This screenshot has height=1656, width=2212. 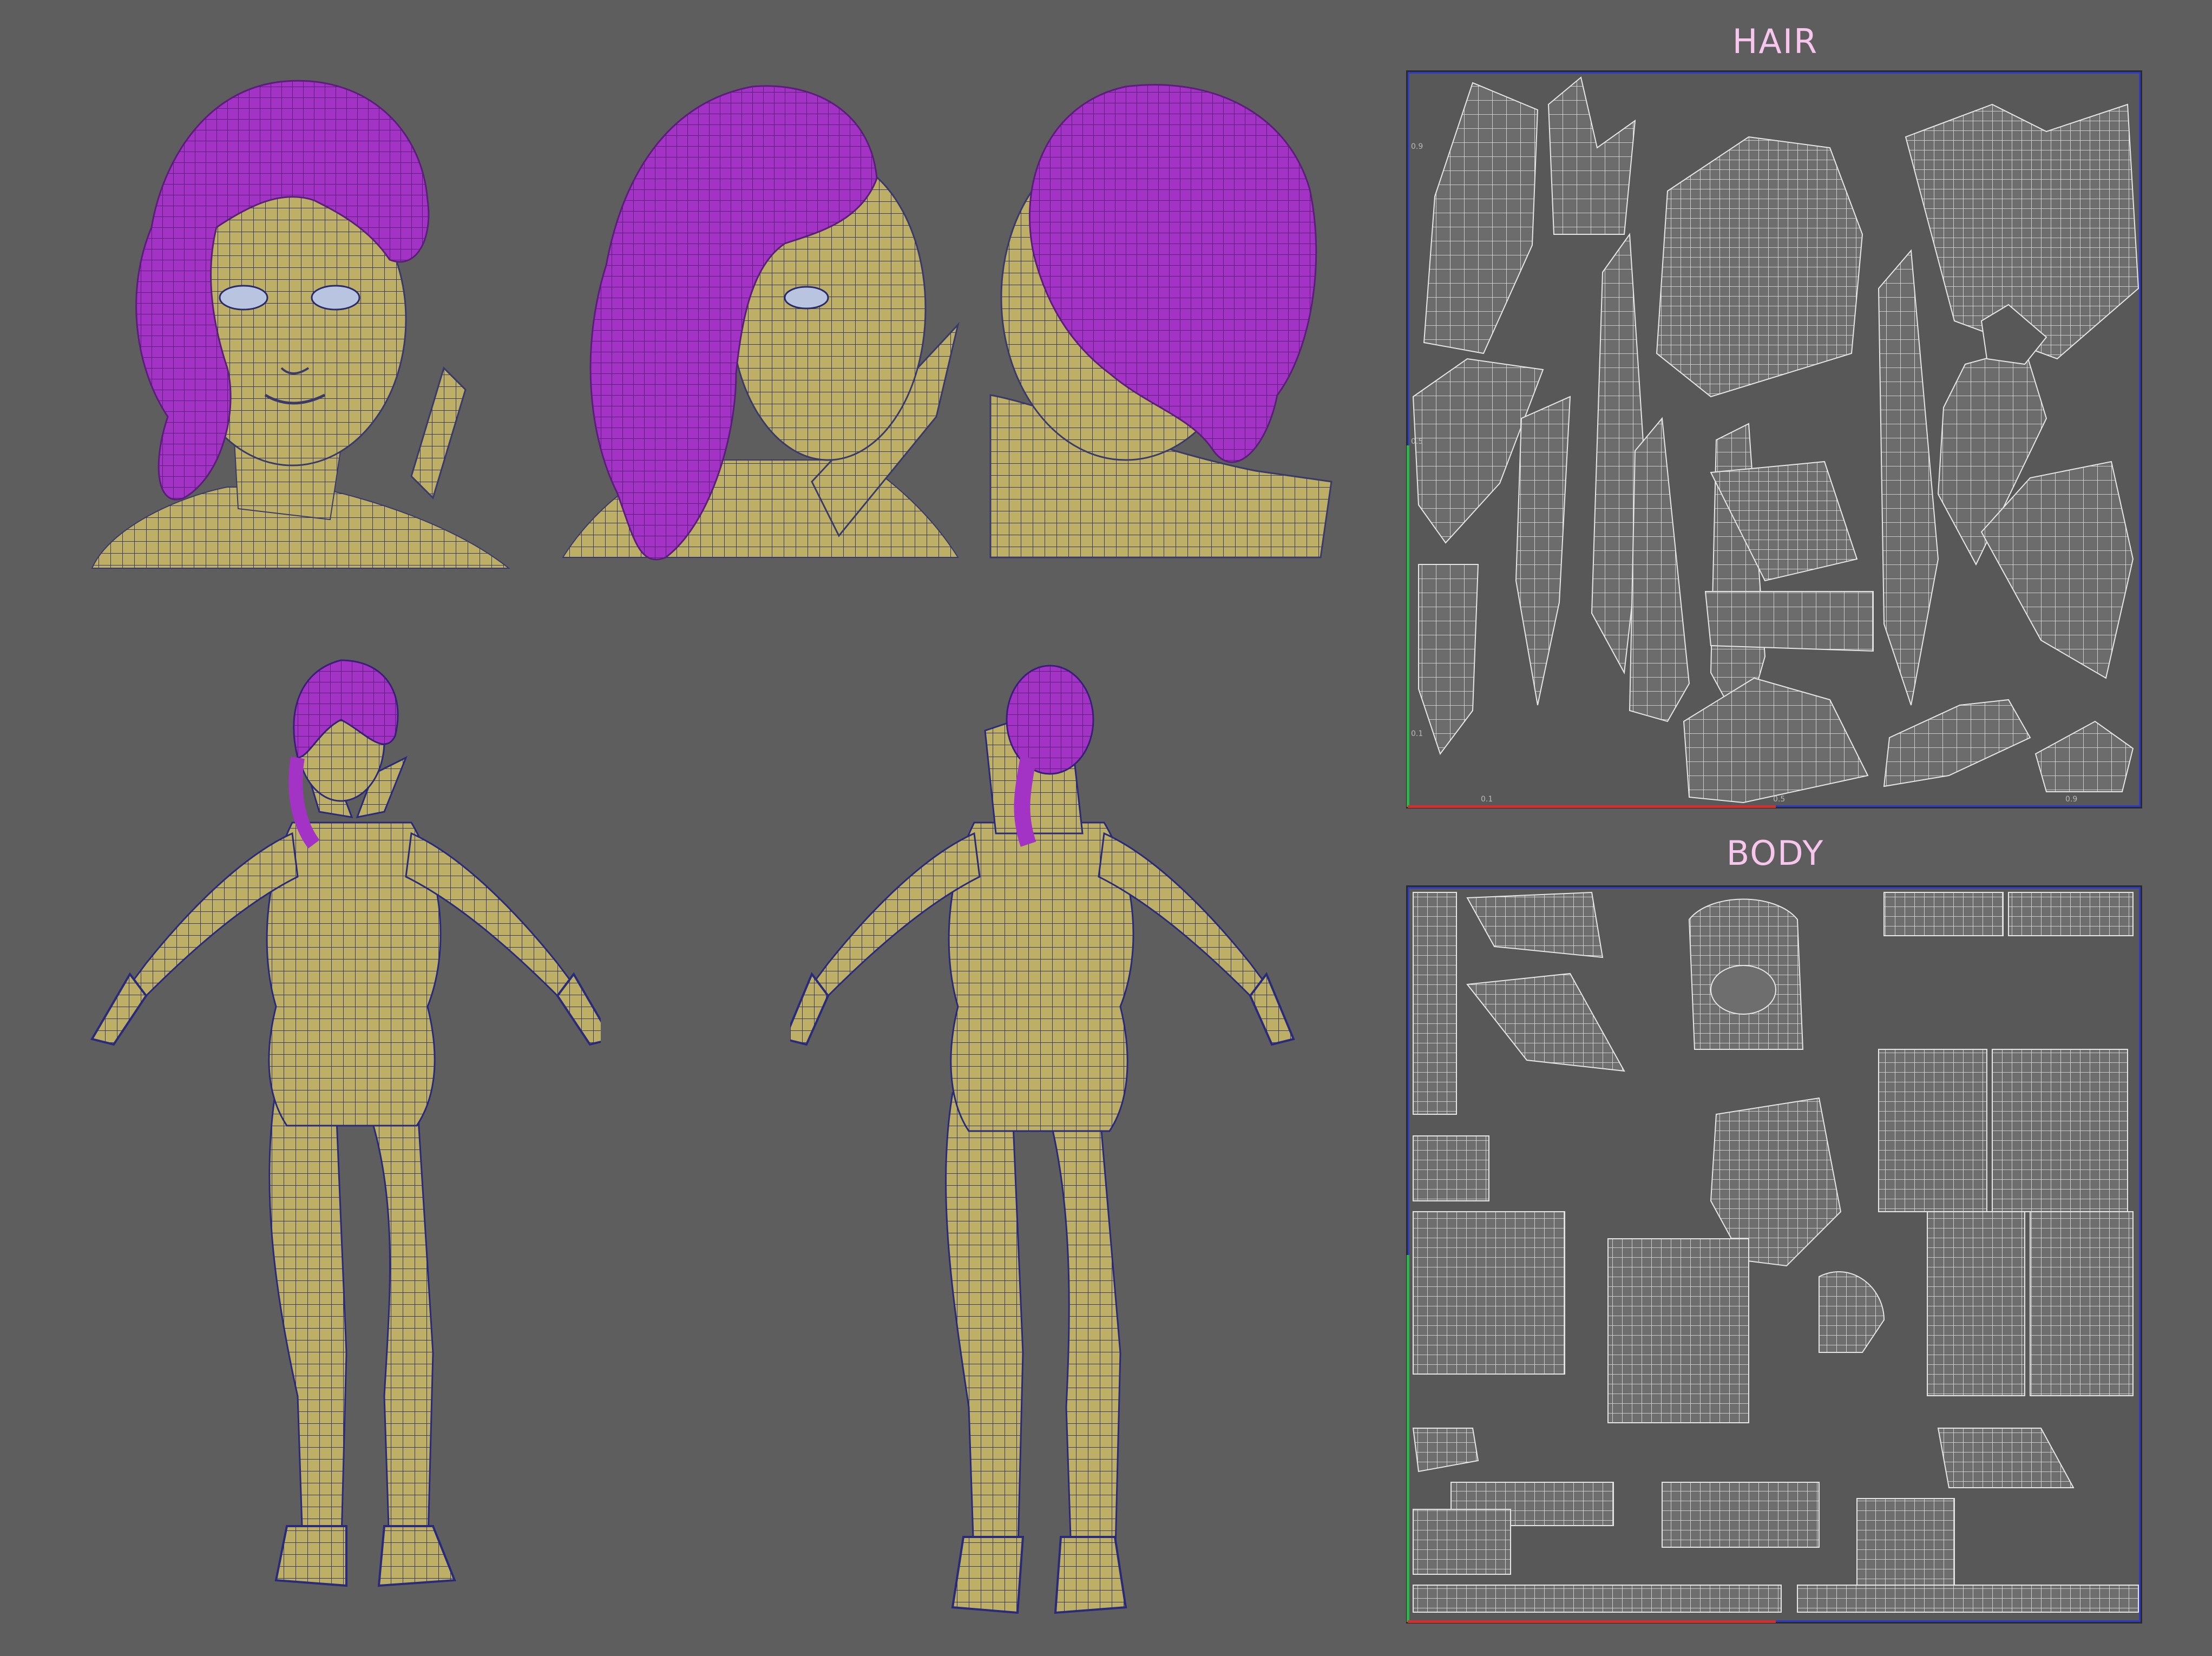 What do you see at coordinates (1417, 734) in the screenshot?
I see `hair-uv-tick-y: 0.1` at bounding box center [1417, 734].